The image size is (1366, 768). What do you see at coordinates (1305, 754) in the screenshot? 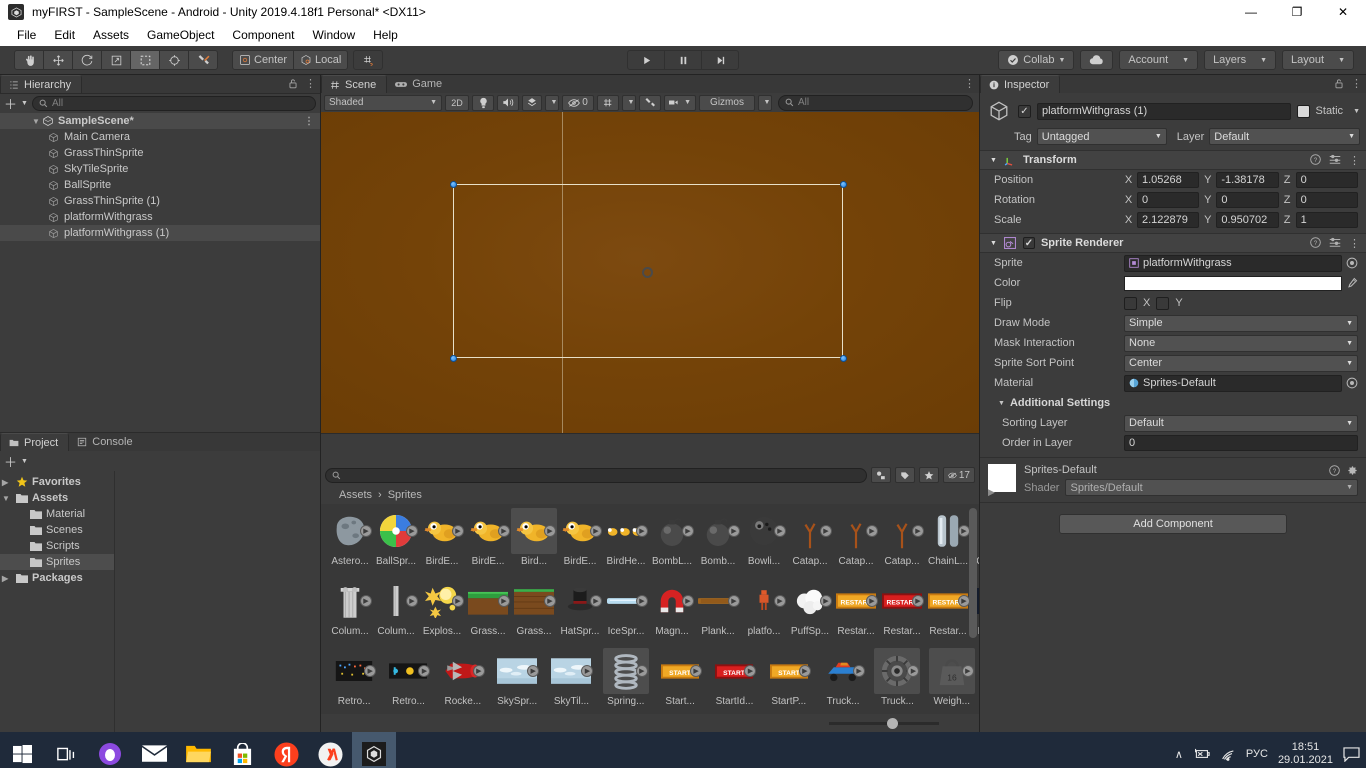
I see `clock: 18:51 29.01.2021` at bounding box center [1305, 754].